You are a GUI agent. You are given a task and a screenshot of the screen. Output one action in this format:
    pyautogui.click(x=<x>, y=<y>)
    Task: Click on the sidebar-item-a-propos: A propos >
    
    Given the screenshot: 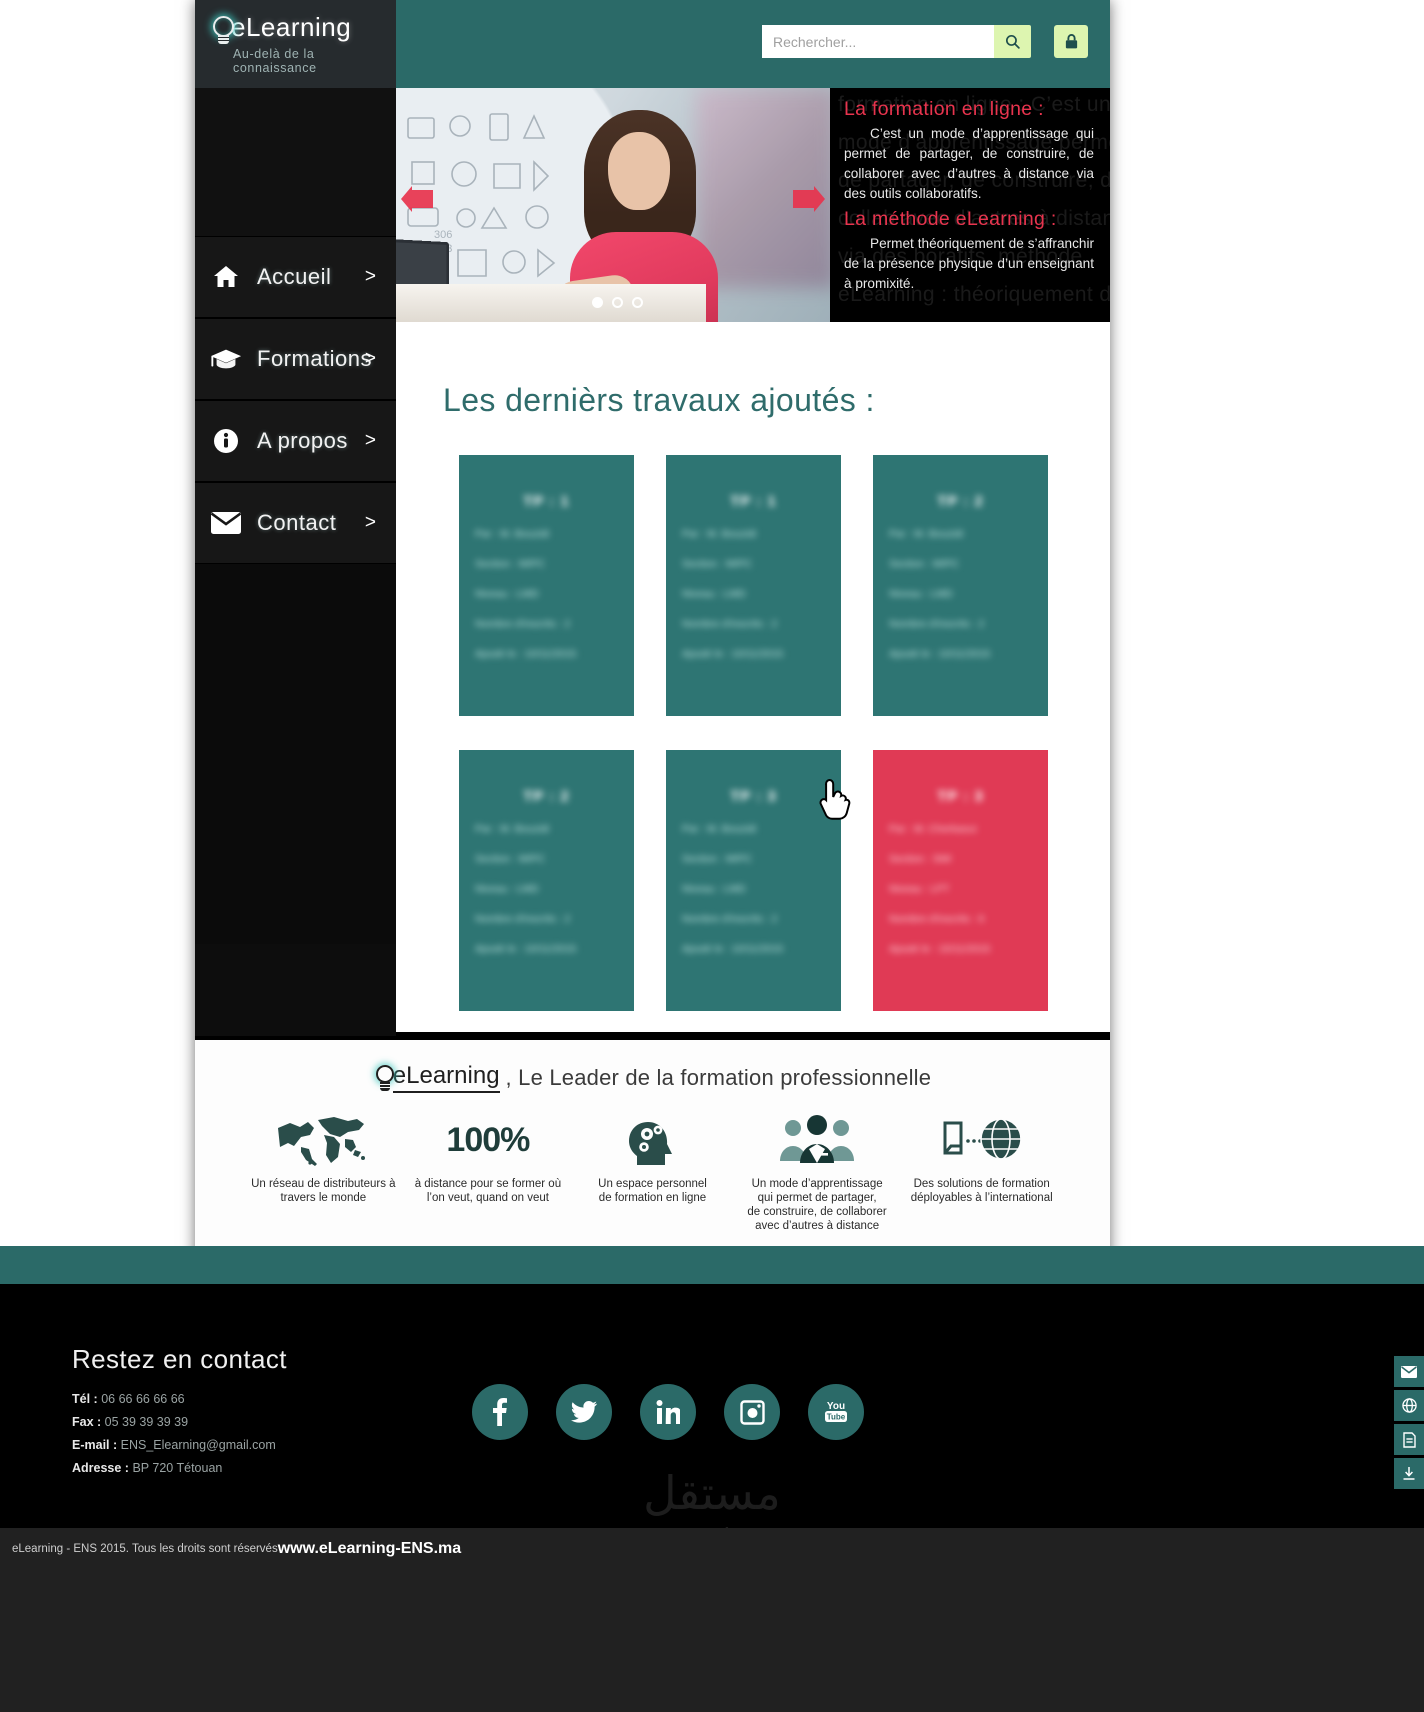 What is the action you would take?
    pyautogui.click(x=295, y=441)
    